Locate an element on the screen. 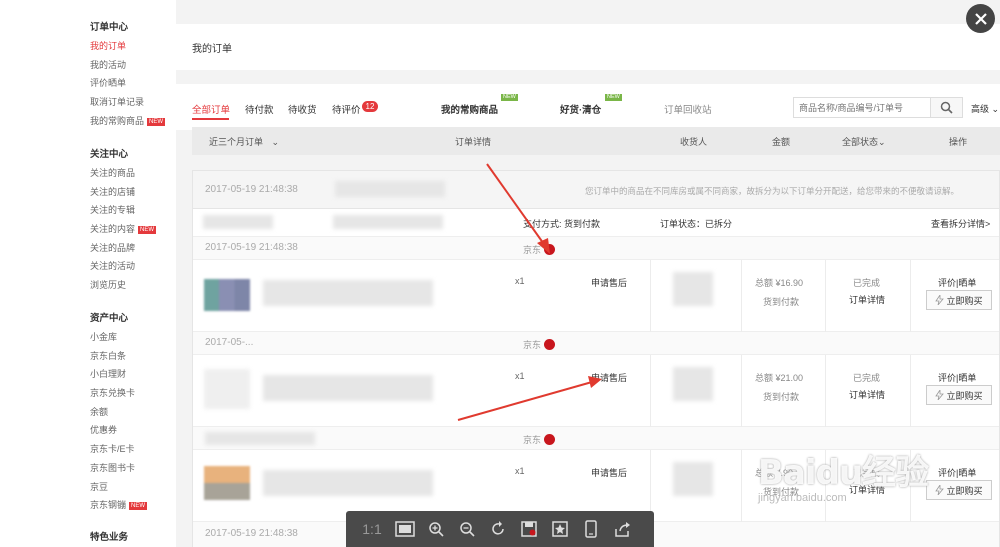 The image size is (1000, 547). rotate-icon is located at coordinates (498, 528).